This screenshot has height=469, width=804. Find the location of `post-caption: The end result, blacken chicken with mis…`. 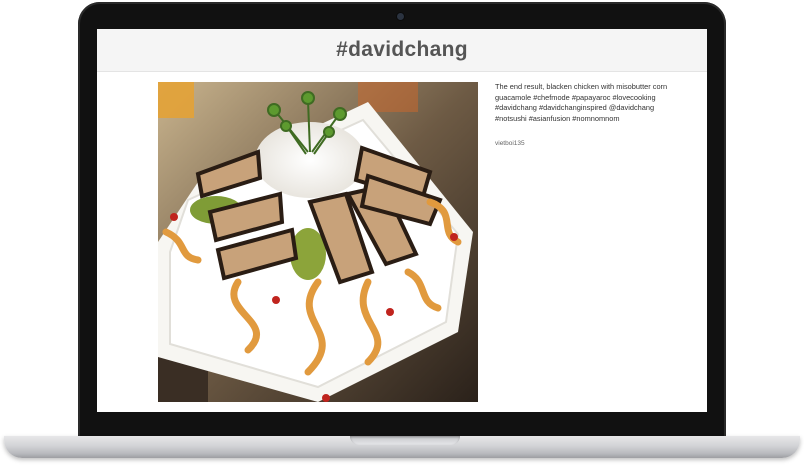

post-caption: The end result, blacken chicken with mis… is located at coordinates (581, 102).